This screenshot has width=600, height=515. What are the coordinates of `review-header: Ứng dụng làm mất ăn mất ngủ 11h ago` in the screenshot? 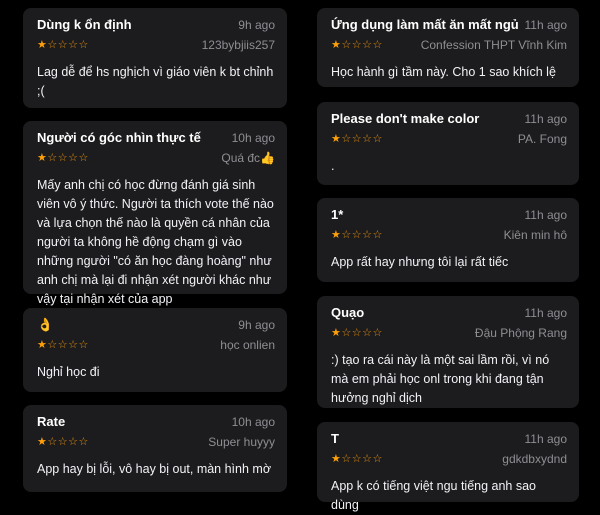 It's located at (449, 26).